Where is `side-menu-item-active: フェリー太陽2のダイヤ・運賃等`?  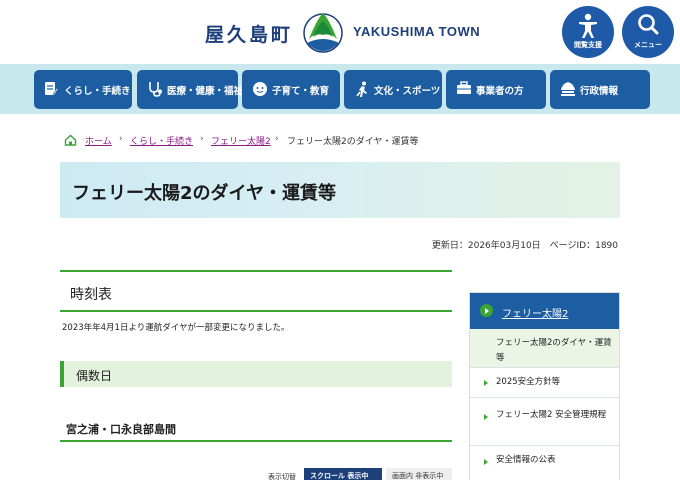
side-menu-item-active: フェリー太陽2のダイヤ・運賃等 is located at coordinates (544, 348).